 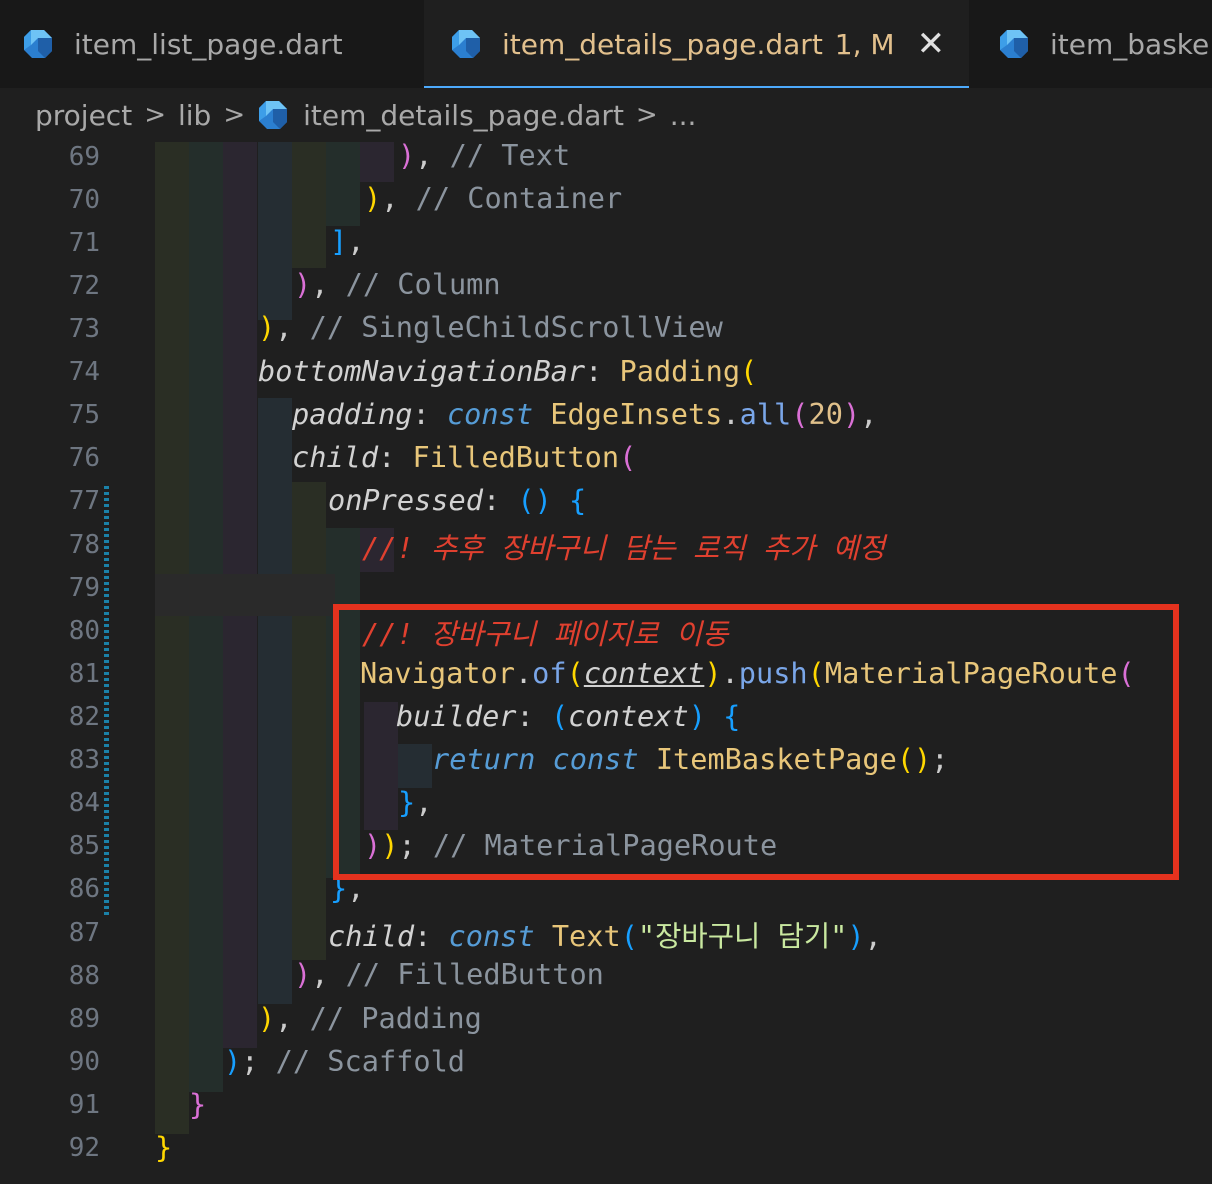 I want to click on tab-status-badge: 1, M, so click(x=864, y=44).